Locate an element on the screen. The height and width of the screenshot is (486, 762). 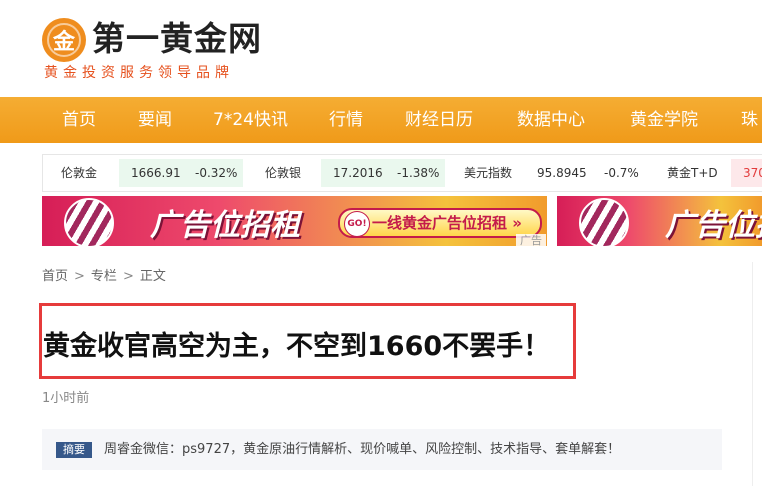
go-badge-icon: GO! is located at coordinates (357, 224).